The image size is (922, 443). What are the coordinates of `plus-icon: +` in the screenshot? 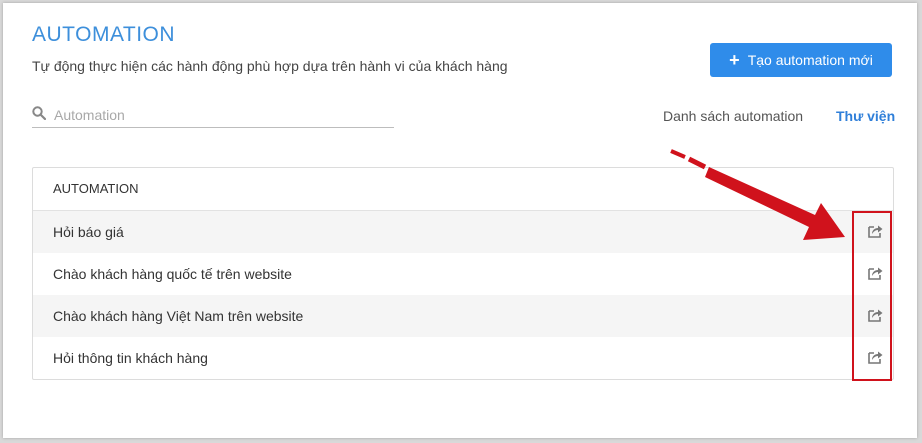 It's located at (734, 60).